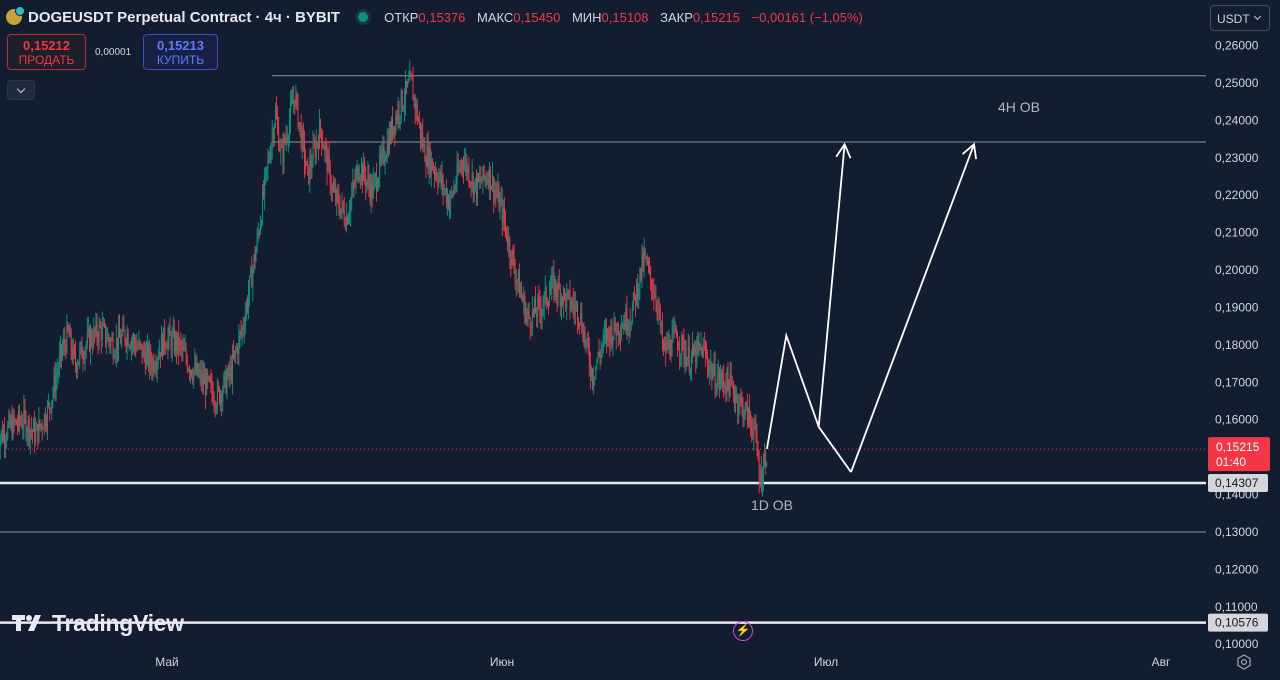  What do you see at coordinates (184, 17) in the screenshot?
I see `symbol-title: DOGEUSDT Perpetual Contract · 4ч · BYBIT` at bounding box center [184, 17].